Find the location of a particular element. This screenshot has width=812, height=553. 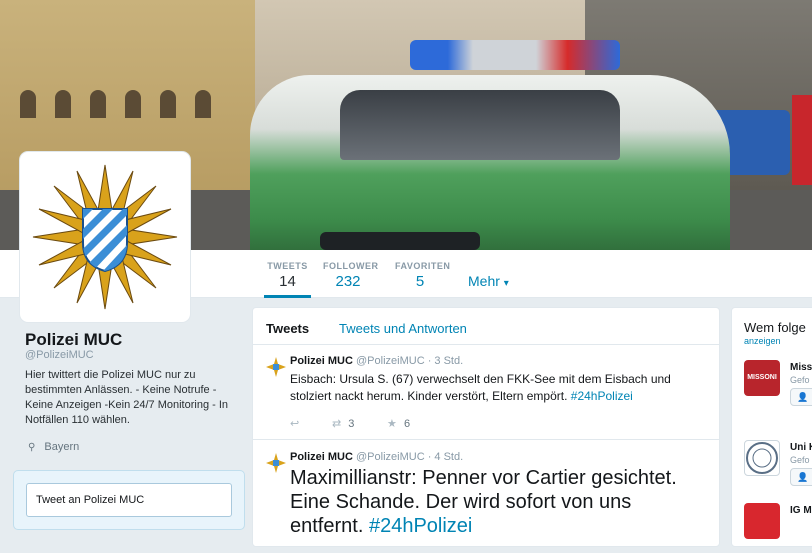

stat-tweets: TWEETS 14 is located at coordinates (287, 279).